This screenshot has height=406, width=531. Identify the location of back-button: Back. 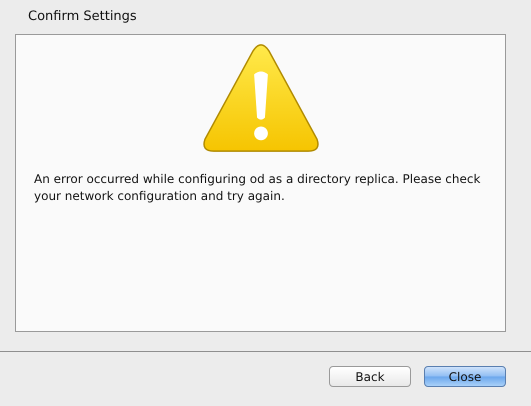
(370, 376).